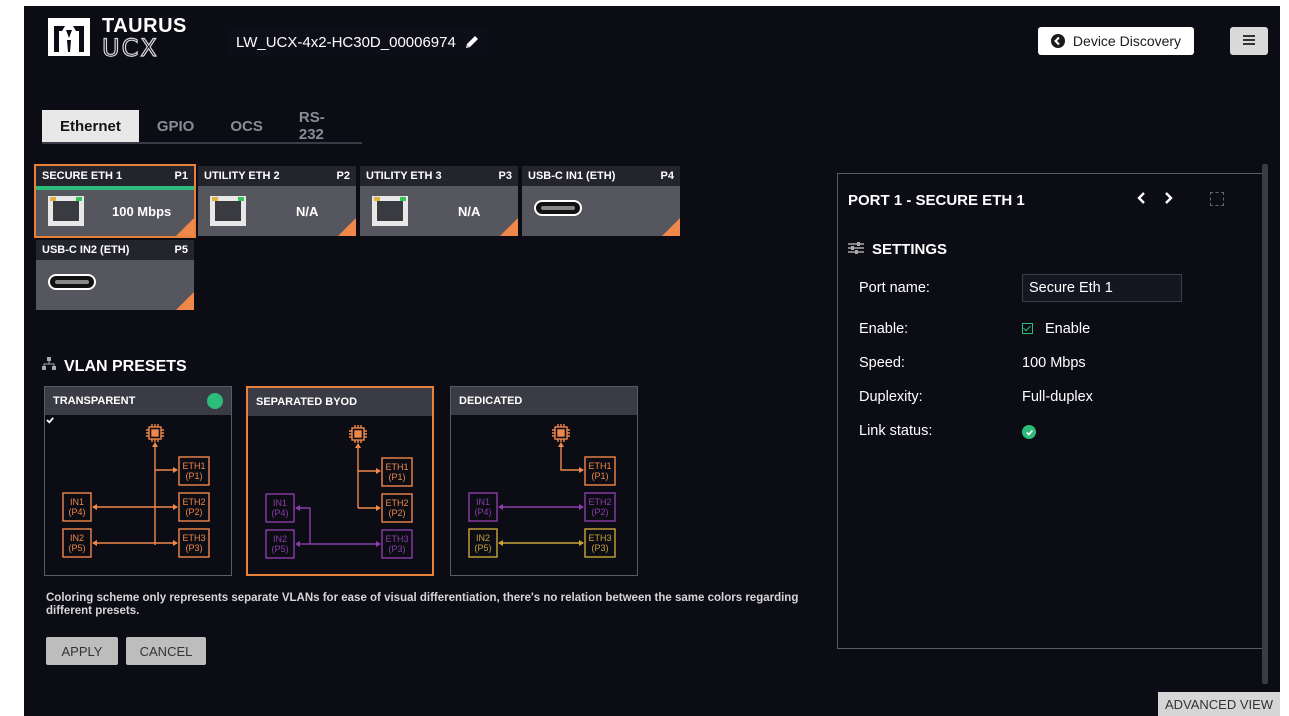 This screenshot has height=716, width=1289. Describe the element at coordinates (1057, 41) in the screenshot. I see `back-arrow-icon` at that location.